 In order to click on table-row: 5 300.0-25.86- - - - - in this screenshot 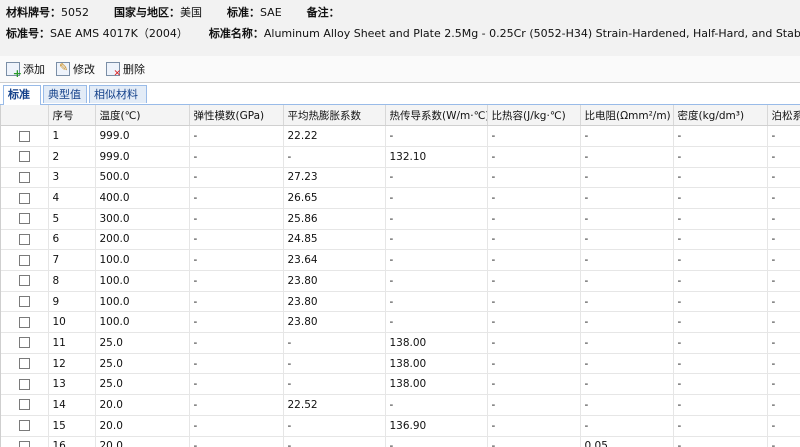, I will do `click(400, 219)`.